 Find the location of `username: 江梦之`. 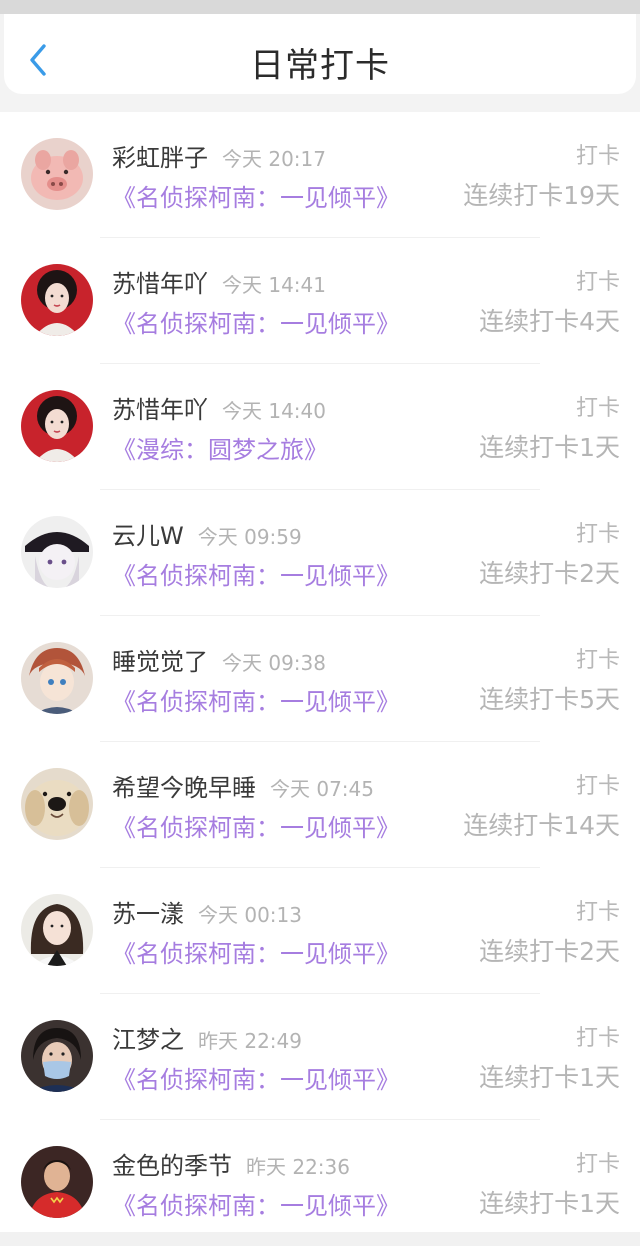

username: 江梦之 is located at coordinates (148, 1040).